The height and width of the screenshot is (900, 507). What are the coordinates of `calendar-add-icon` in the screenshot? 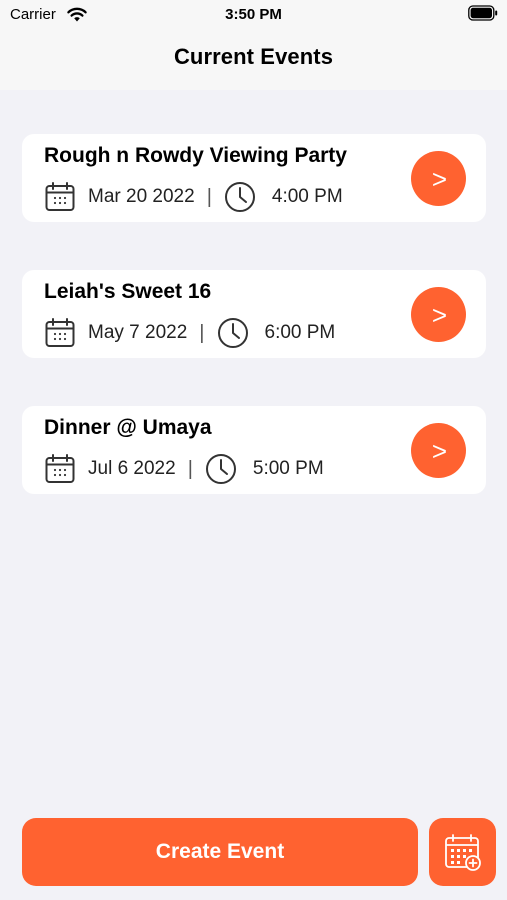 It's located at (462, 852).